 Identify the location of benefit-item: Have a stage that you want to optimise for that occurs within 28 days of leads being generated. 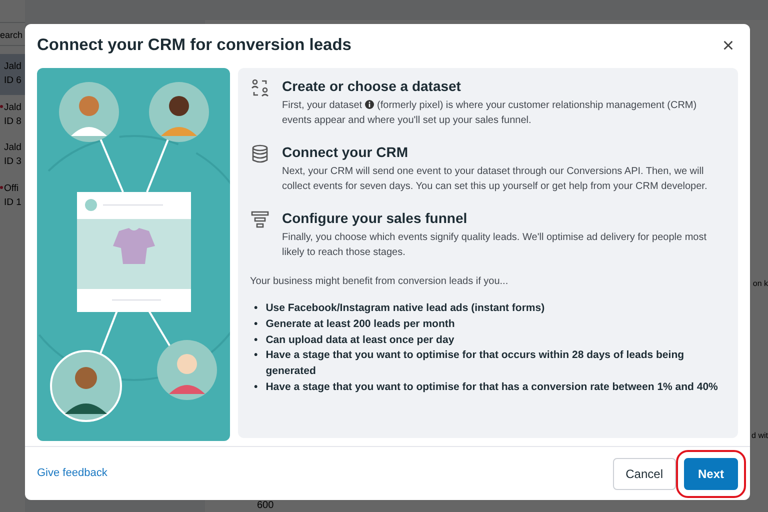
(476, 363).